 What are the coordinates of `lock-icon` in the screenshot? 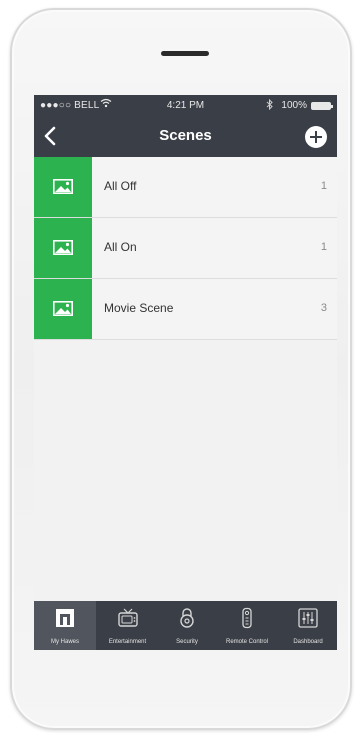 It's located at (187, 618).